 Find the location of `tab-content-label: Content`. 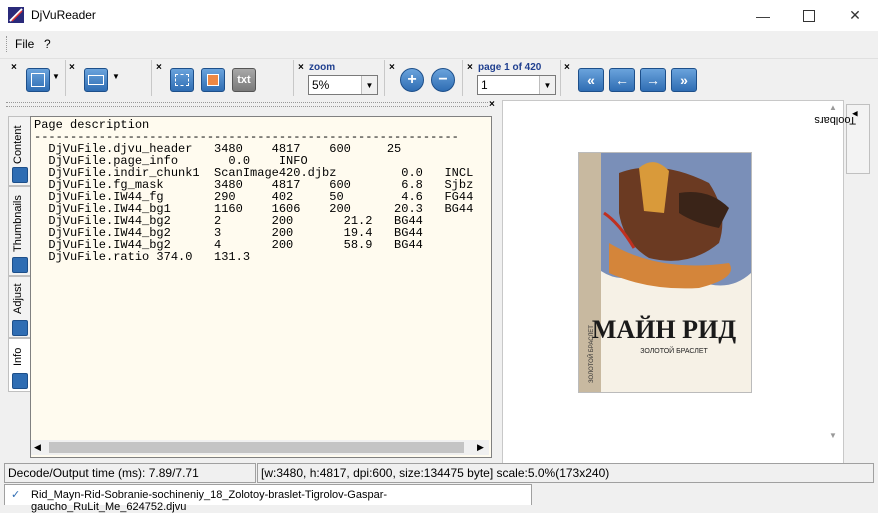

tab-content-label: Content is located at coordinates (18, 144).